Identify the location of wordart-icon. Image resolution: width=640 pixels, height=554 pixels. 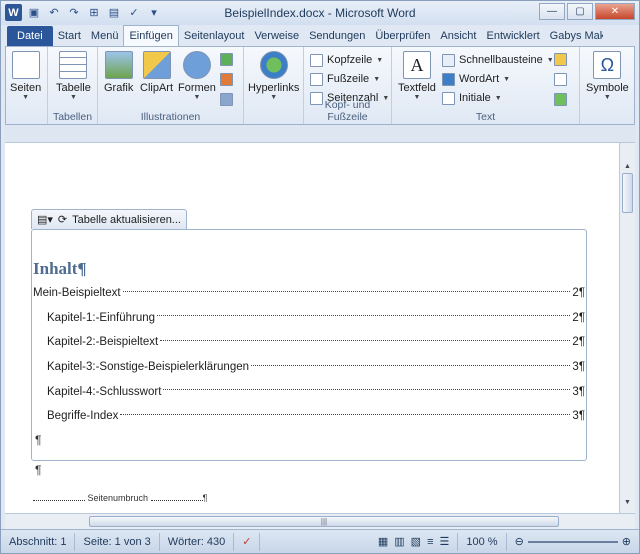
(448, 79).